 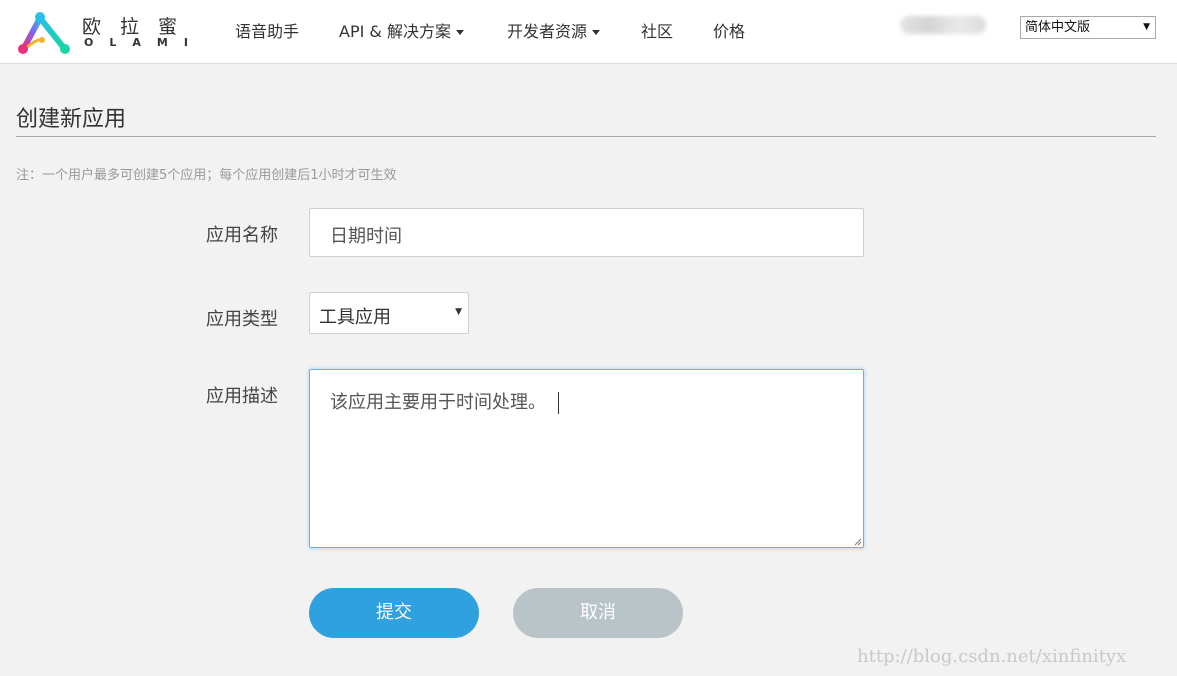 I want to click on nav-pricing: 价格, so click(x=729, y=30).